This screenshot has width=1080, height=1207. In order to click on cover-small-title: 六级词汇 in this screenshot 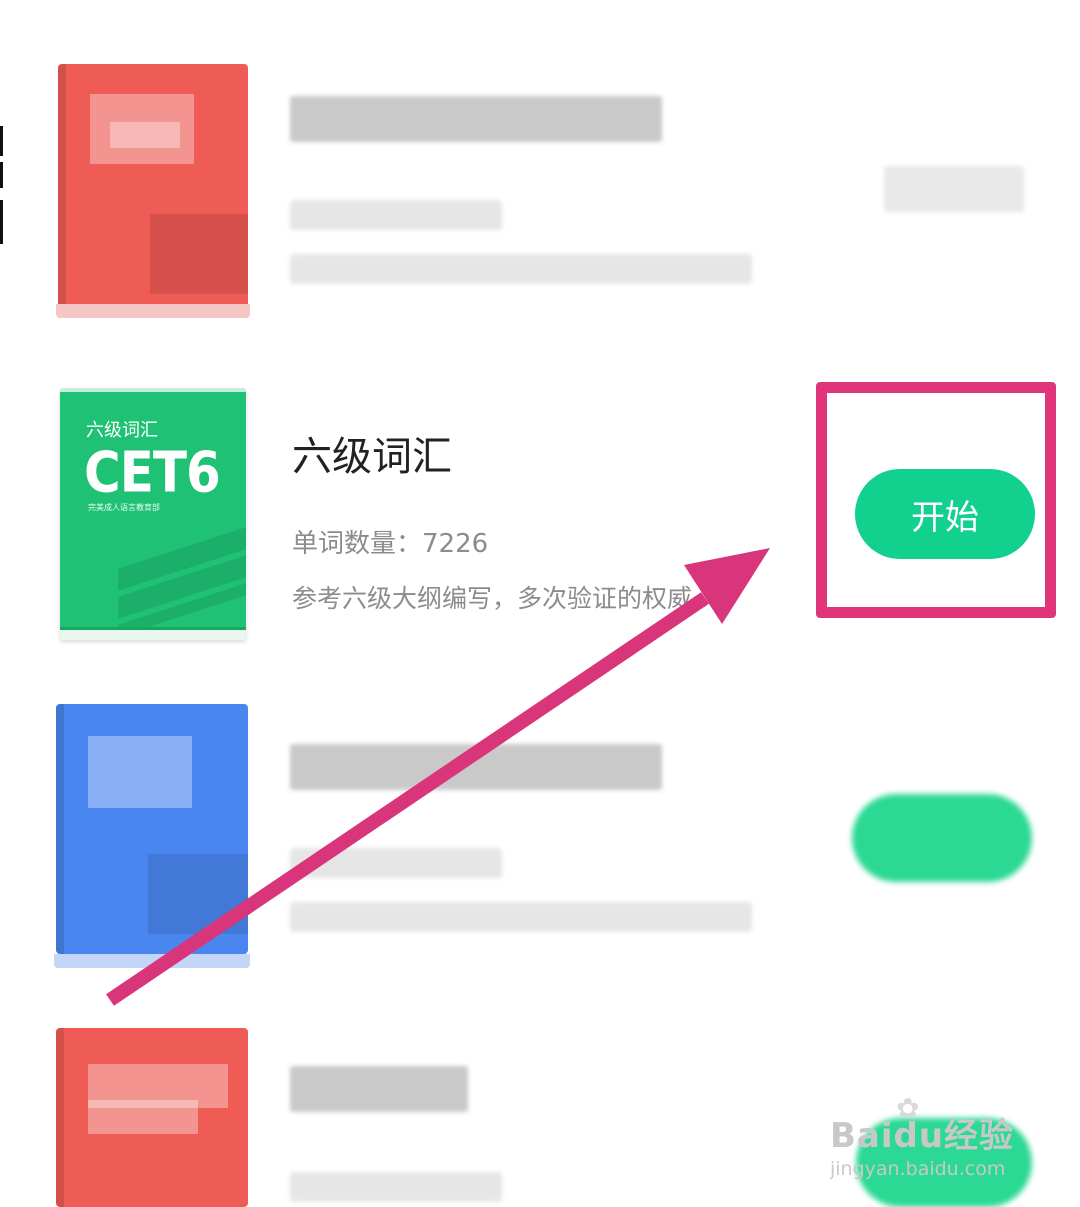, I will do `click(122, 430)`.